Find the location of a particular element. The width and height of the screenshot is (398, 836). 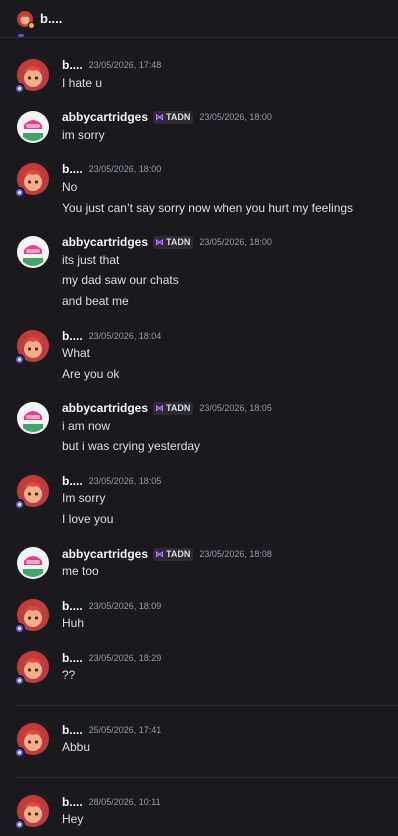

message-text: What is located at coordinates (76, 353).